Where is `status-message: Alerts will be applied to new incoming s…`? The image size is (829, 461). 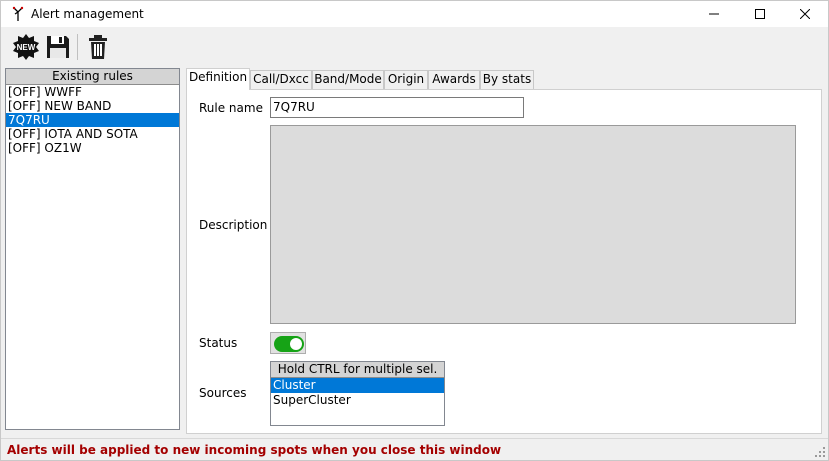
status-message: Alerts will be applied to new incoming s… is located at coordinates (254, 450).